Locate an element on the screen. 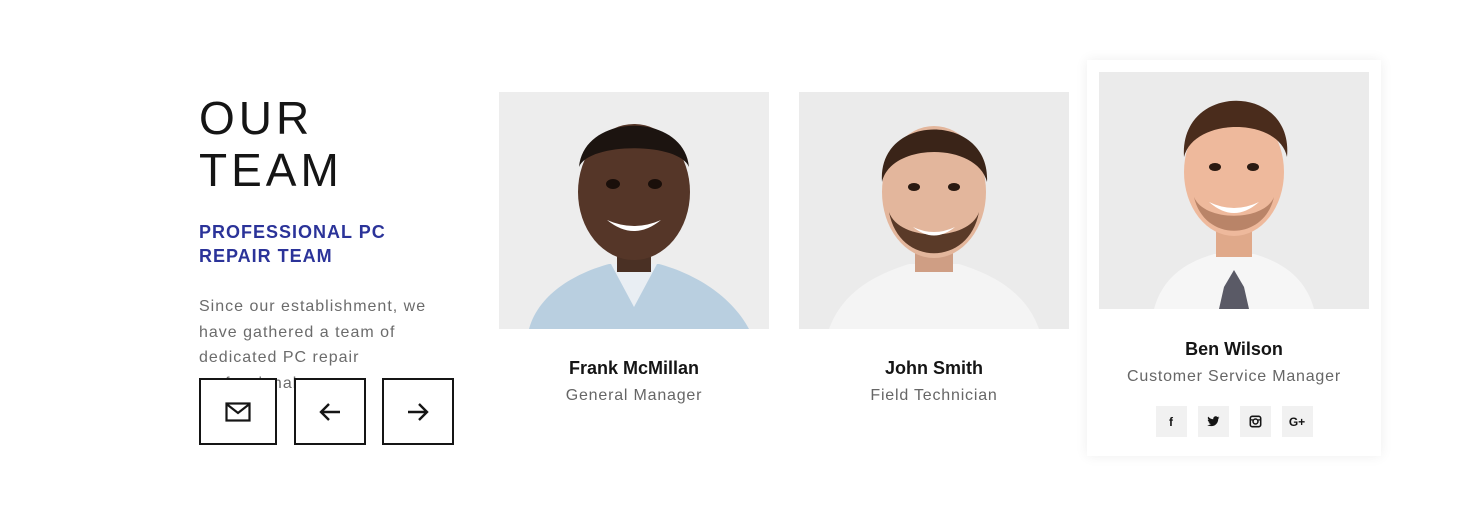  section-title: OUR TEAM is located at coordinates (271, 144).